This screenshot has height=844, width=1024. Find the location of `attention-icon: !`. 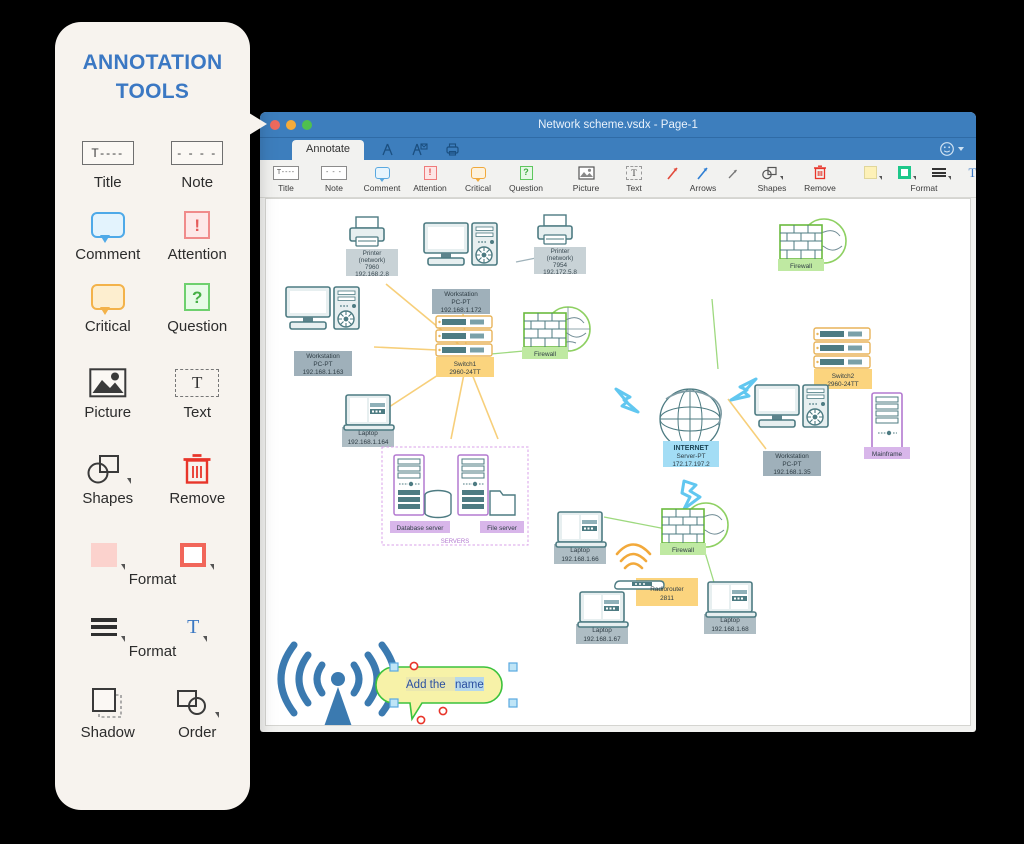

attention-icon: ! is located at coordinates (430, 172).